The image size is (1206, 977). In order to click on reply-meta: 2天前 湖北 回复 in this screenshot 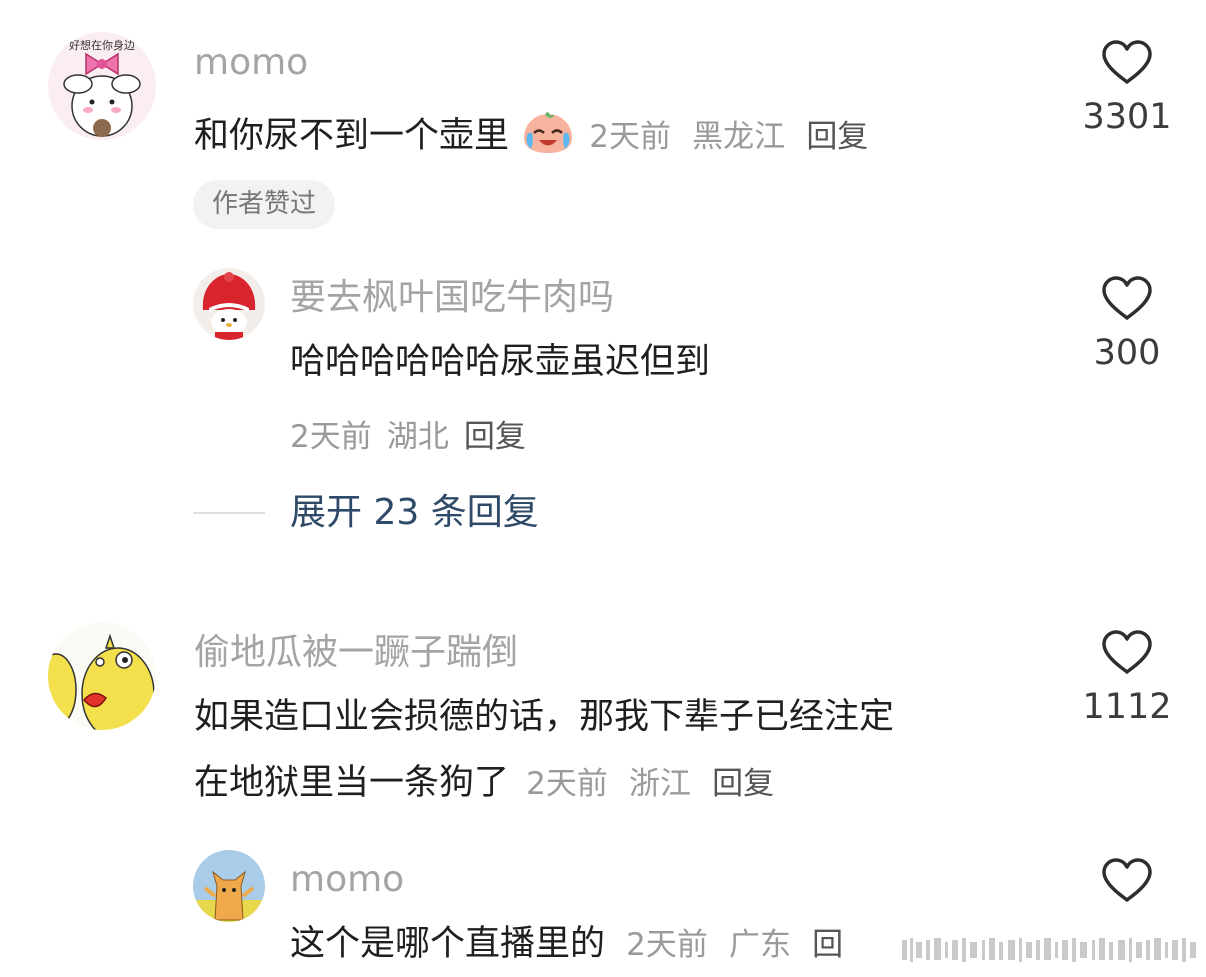, I will do `click(408, 433)`.